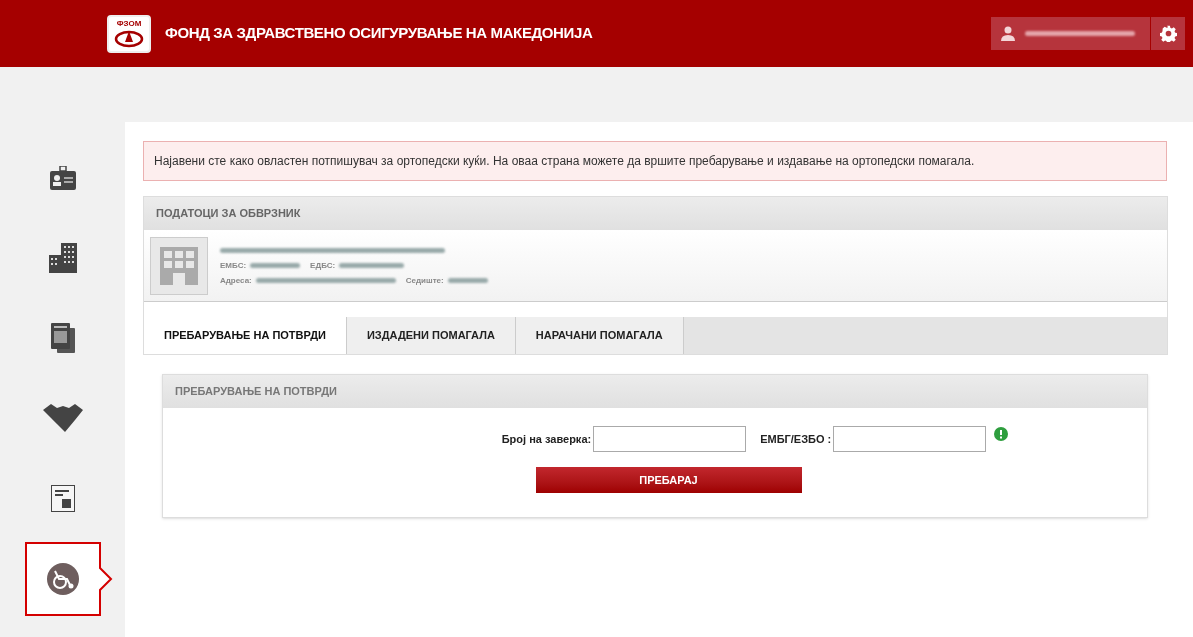 This screenshot has height=637, width=1193. What do you see at coordinates (1008, 33) in the screenshot?
I see `user-icon` at bounding box center [1008, 33].